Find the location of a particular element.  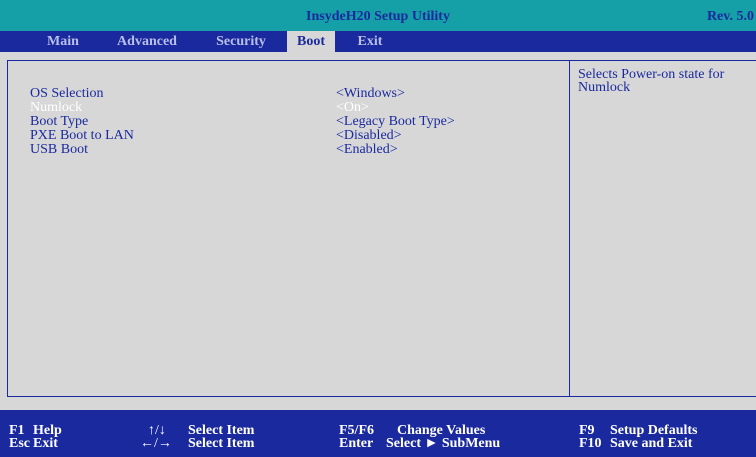

setting-value: <On> is located at coordinates (352, 108).